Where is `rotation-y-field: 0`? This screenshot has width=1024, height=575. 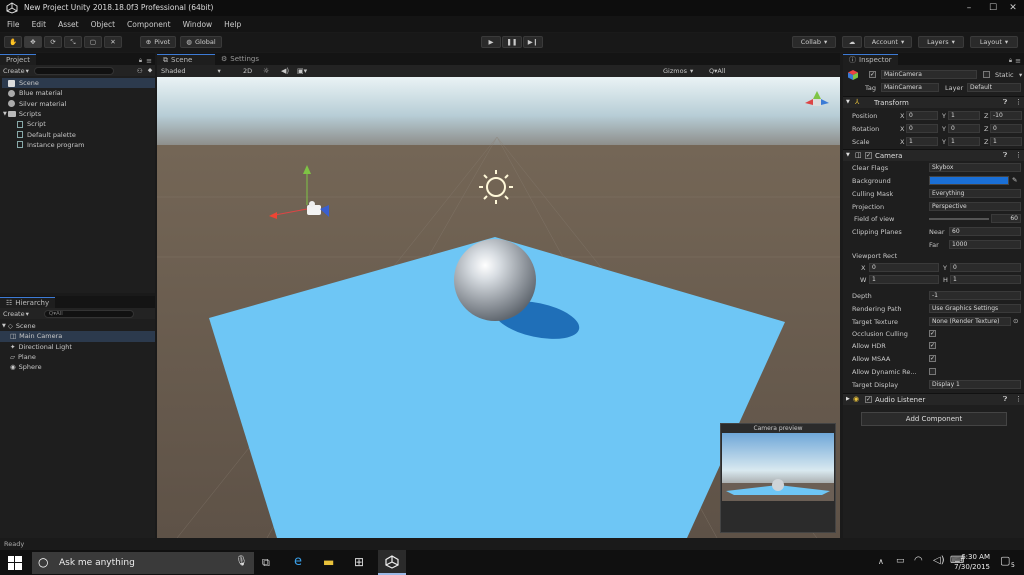 rotation-y-field: 0 is located at coordinates (964, 128).